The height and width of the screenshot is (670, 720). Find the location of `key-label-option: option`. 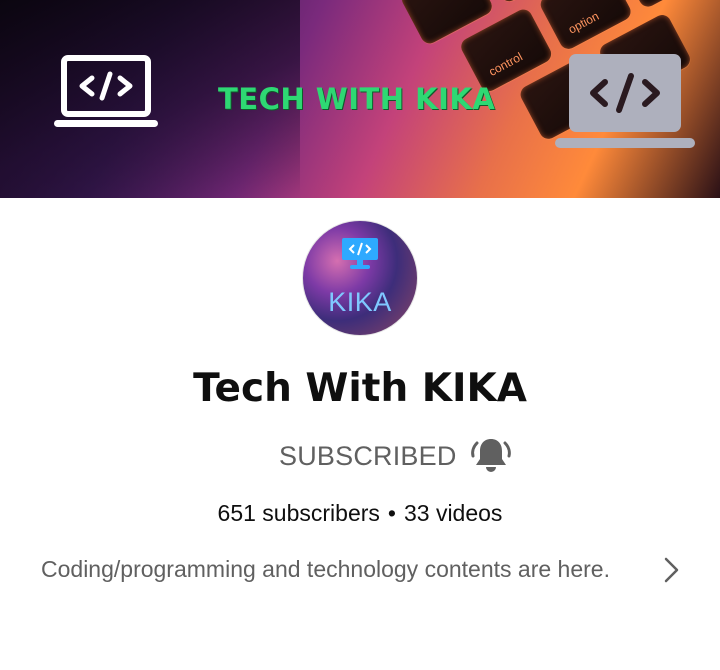

key-label-option: option is located at coordinates (583, 22).